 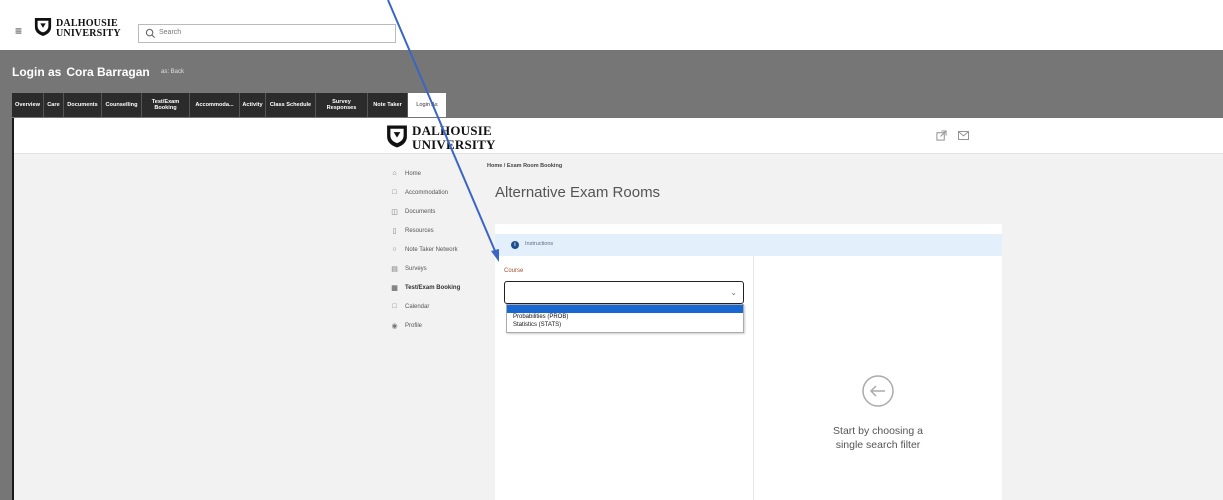 What do you see at coordinates (267, 33) in the screenshot?
I see `search-input: Search` at bounding box center [267, 33].